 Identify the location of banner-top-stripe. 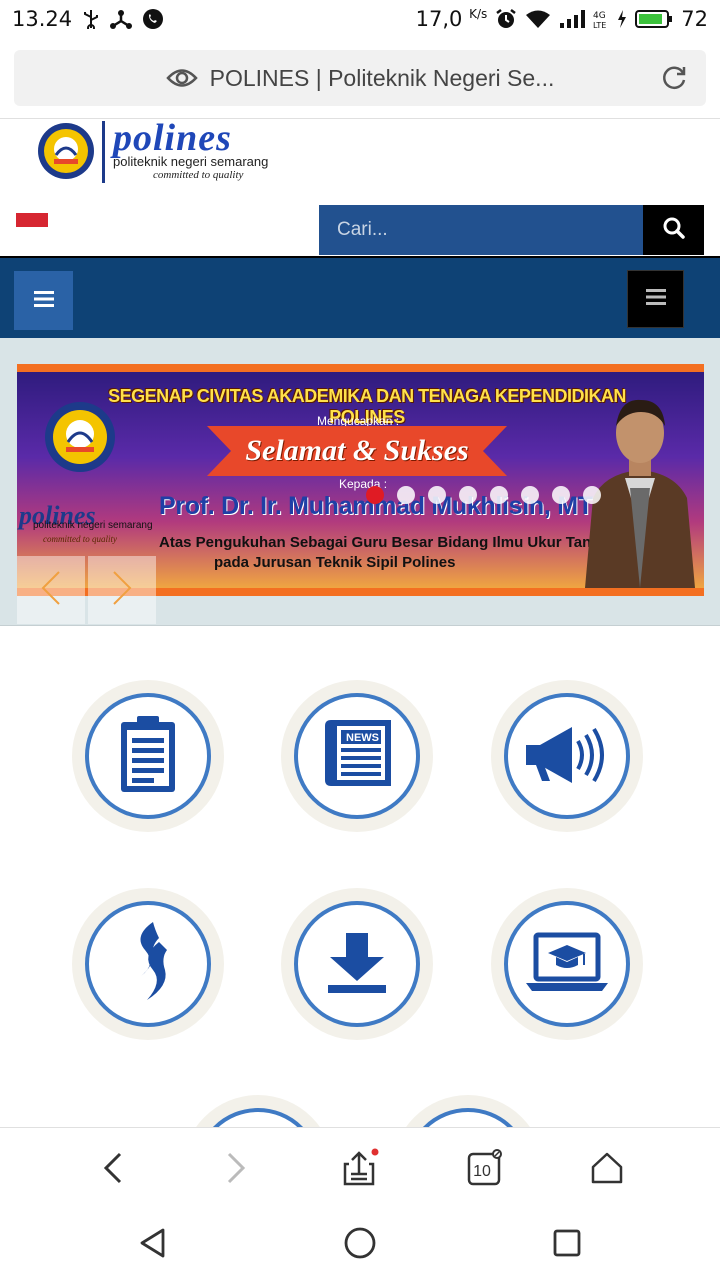
(360, 368).